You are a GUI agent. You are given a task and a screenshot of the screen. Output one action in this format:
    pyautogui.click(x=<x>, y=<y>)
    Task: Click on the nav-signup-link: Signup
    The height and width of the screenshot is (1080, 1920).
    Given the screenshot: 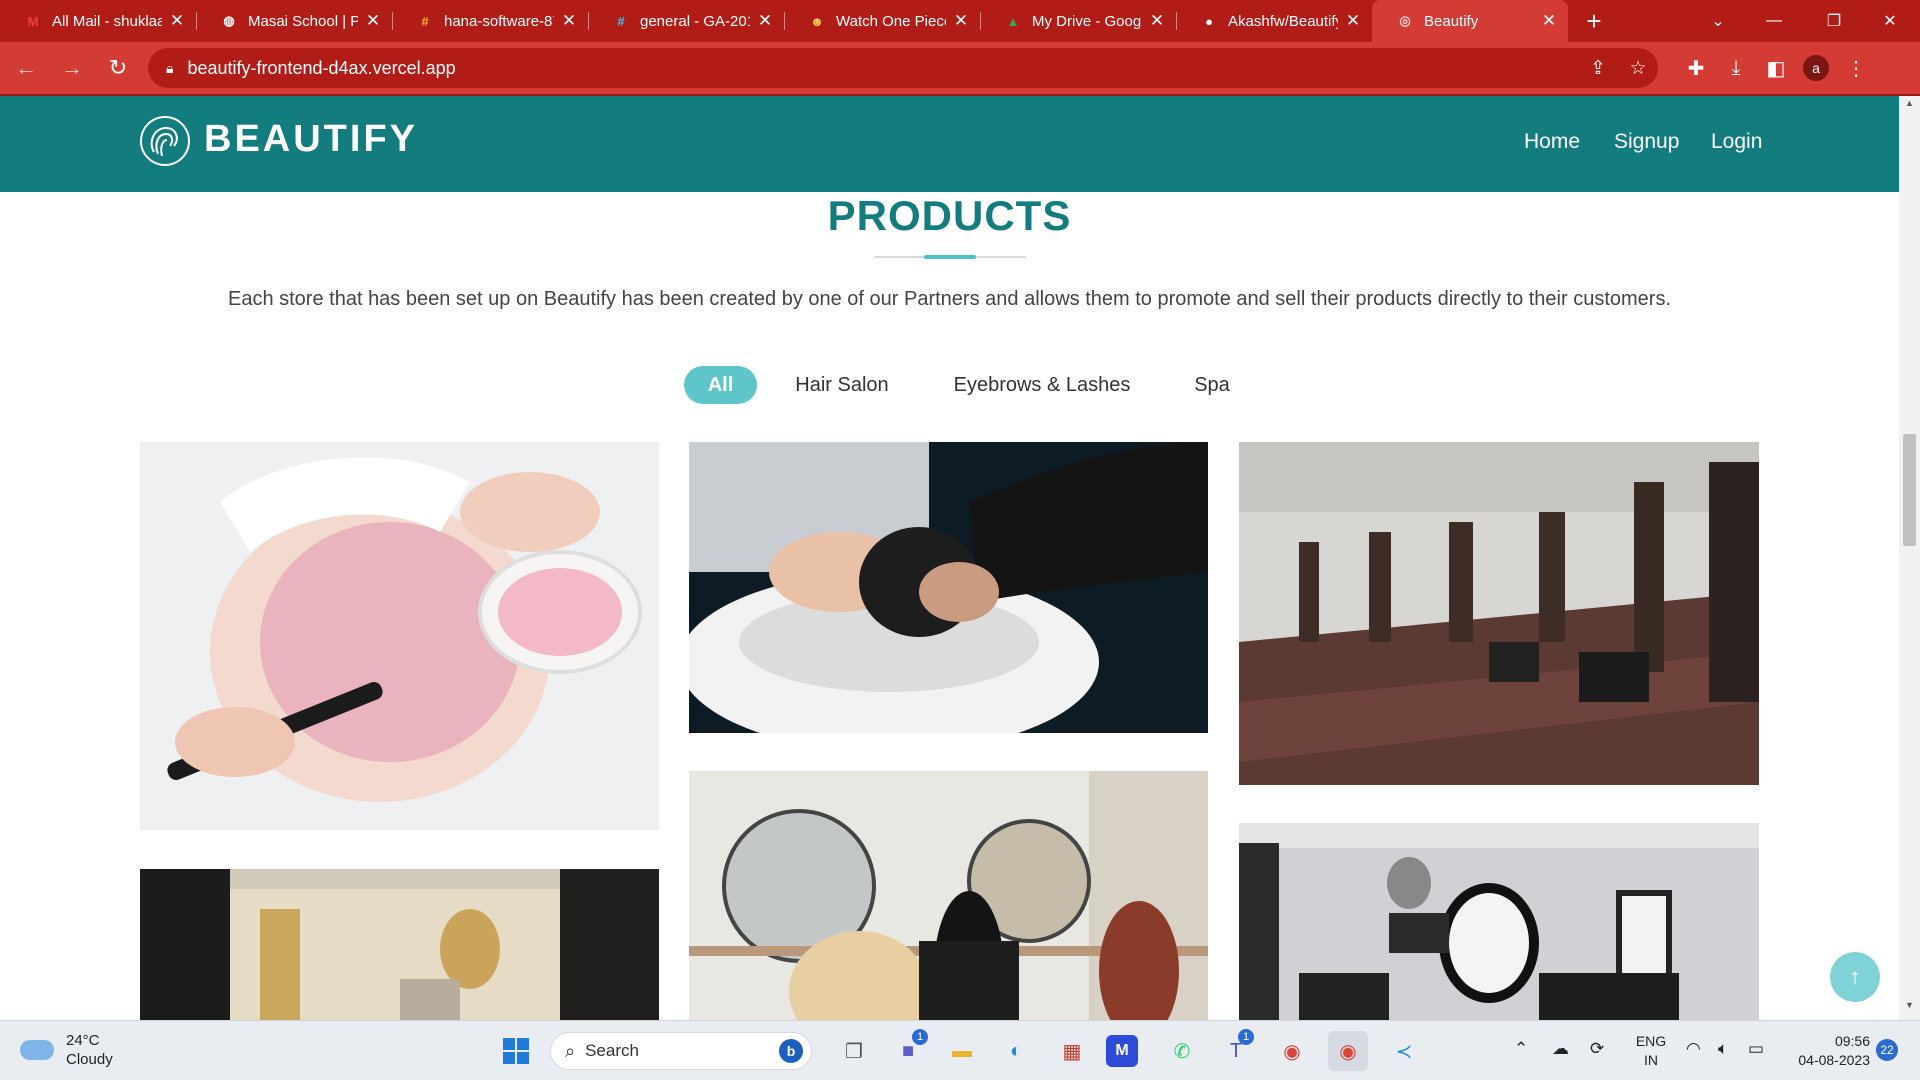 What is the action you would take?
    pyautogui.click(x=1646, y=142)
    